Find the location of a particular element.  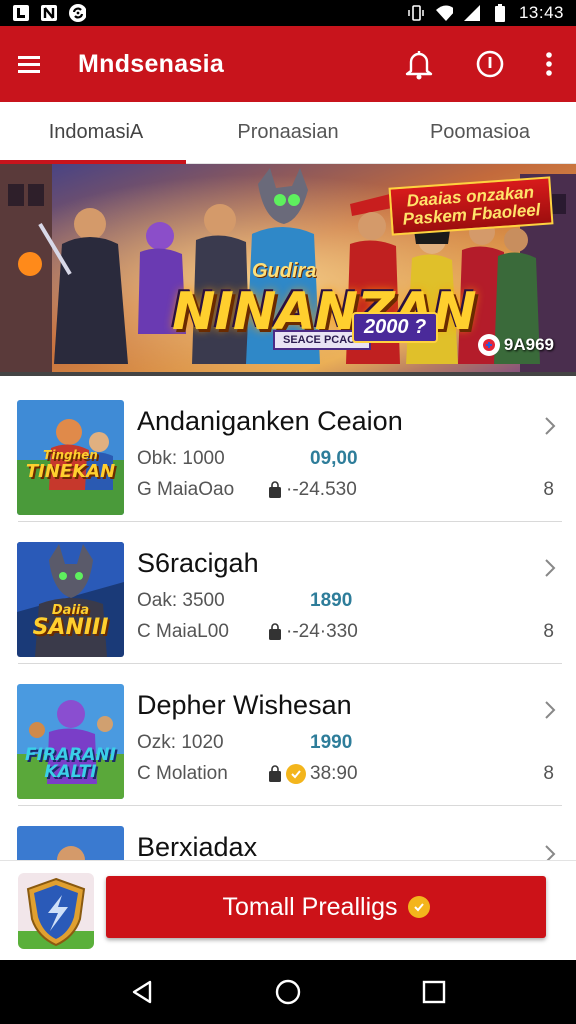

item-value: 1990 is located at coordinates (331, 742).